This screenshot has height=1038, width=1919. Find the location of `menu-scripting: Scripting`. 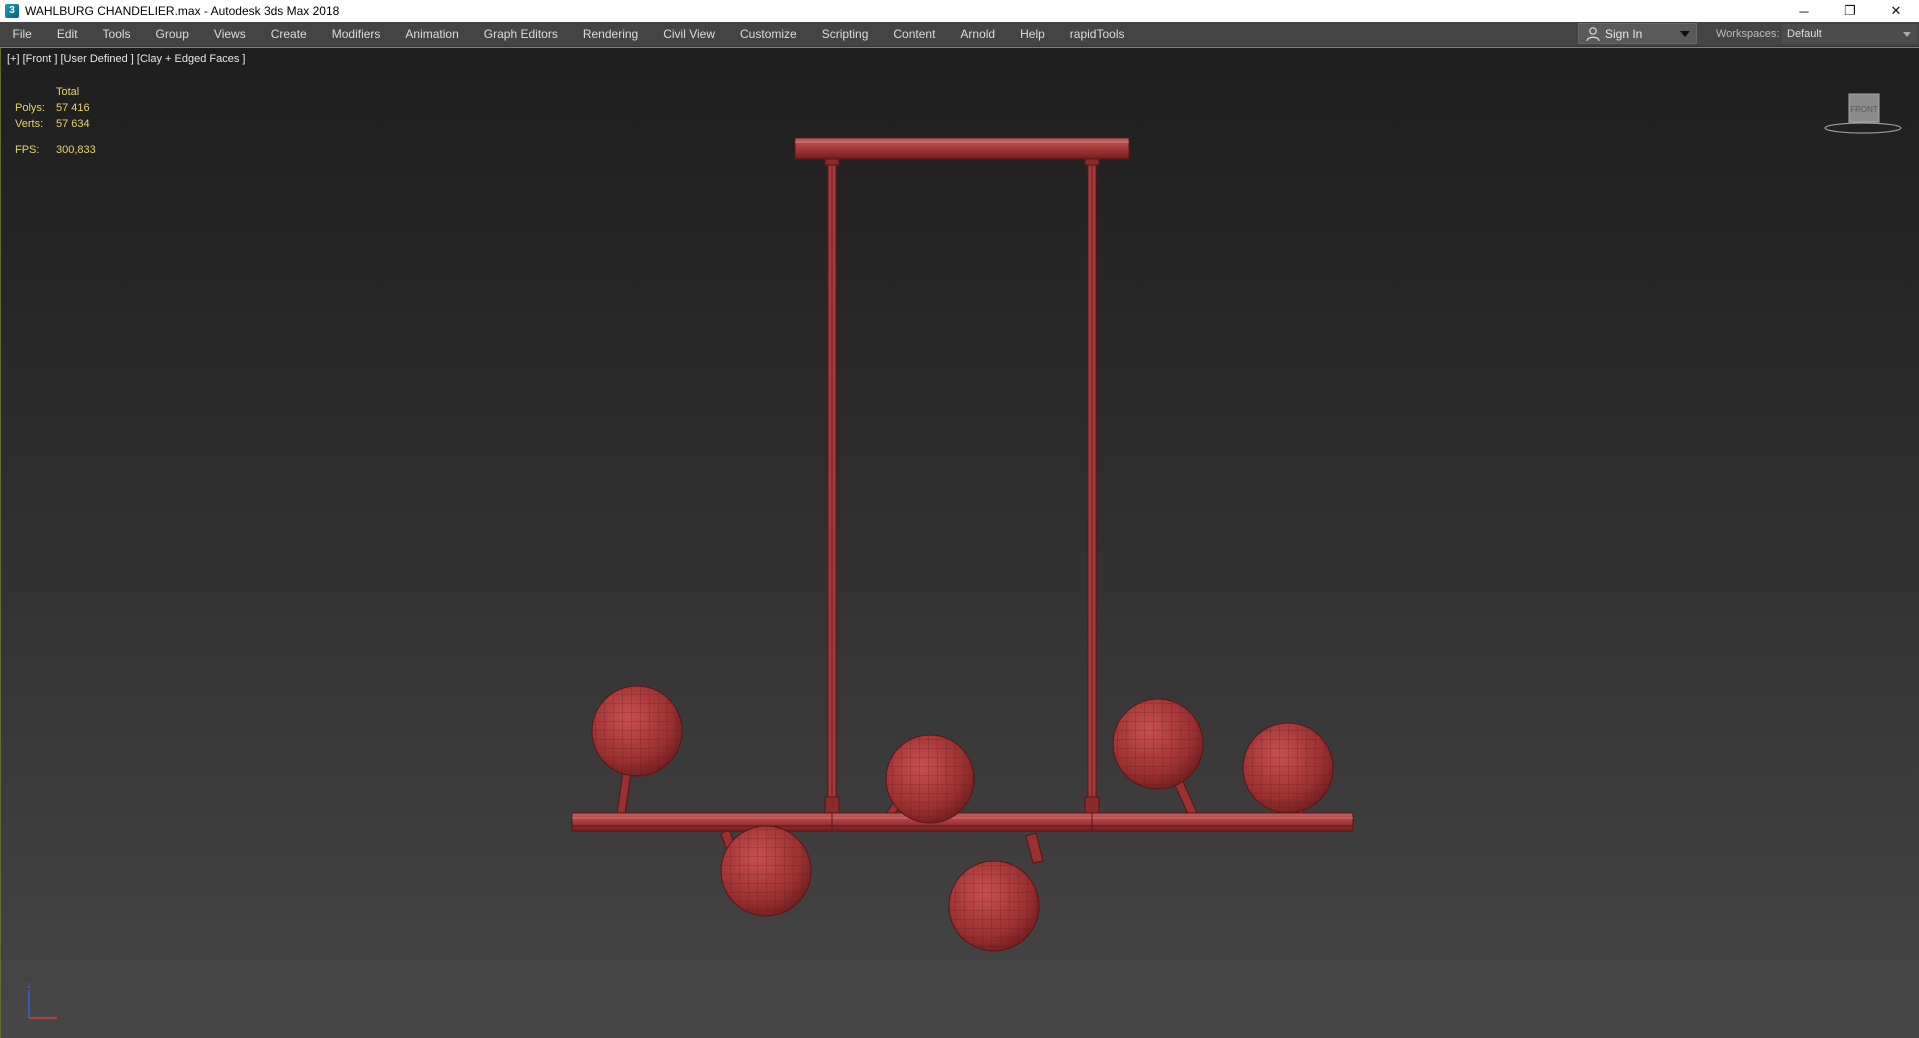

menu-scripting: Scripting is located at coordinates (845, 34).